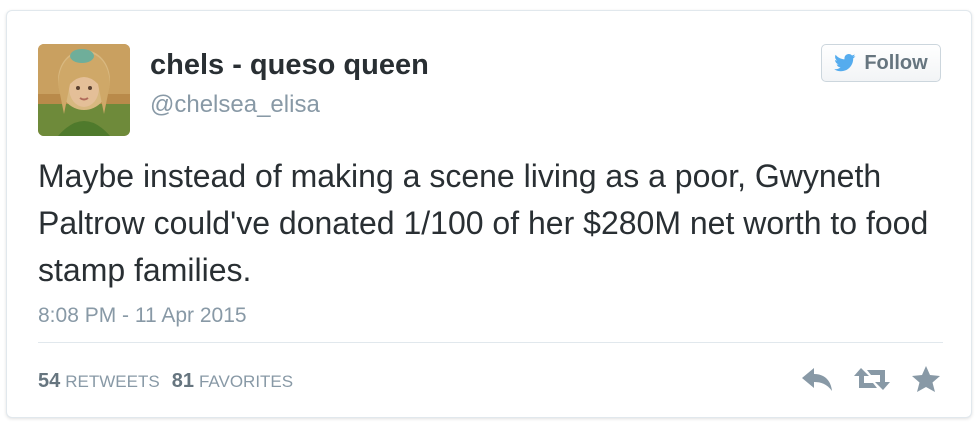 The width and height of the screenshot is (980, 430). I want to click on avatar-image, so click(84, 90).